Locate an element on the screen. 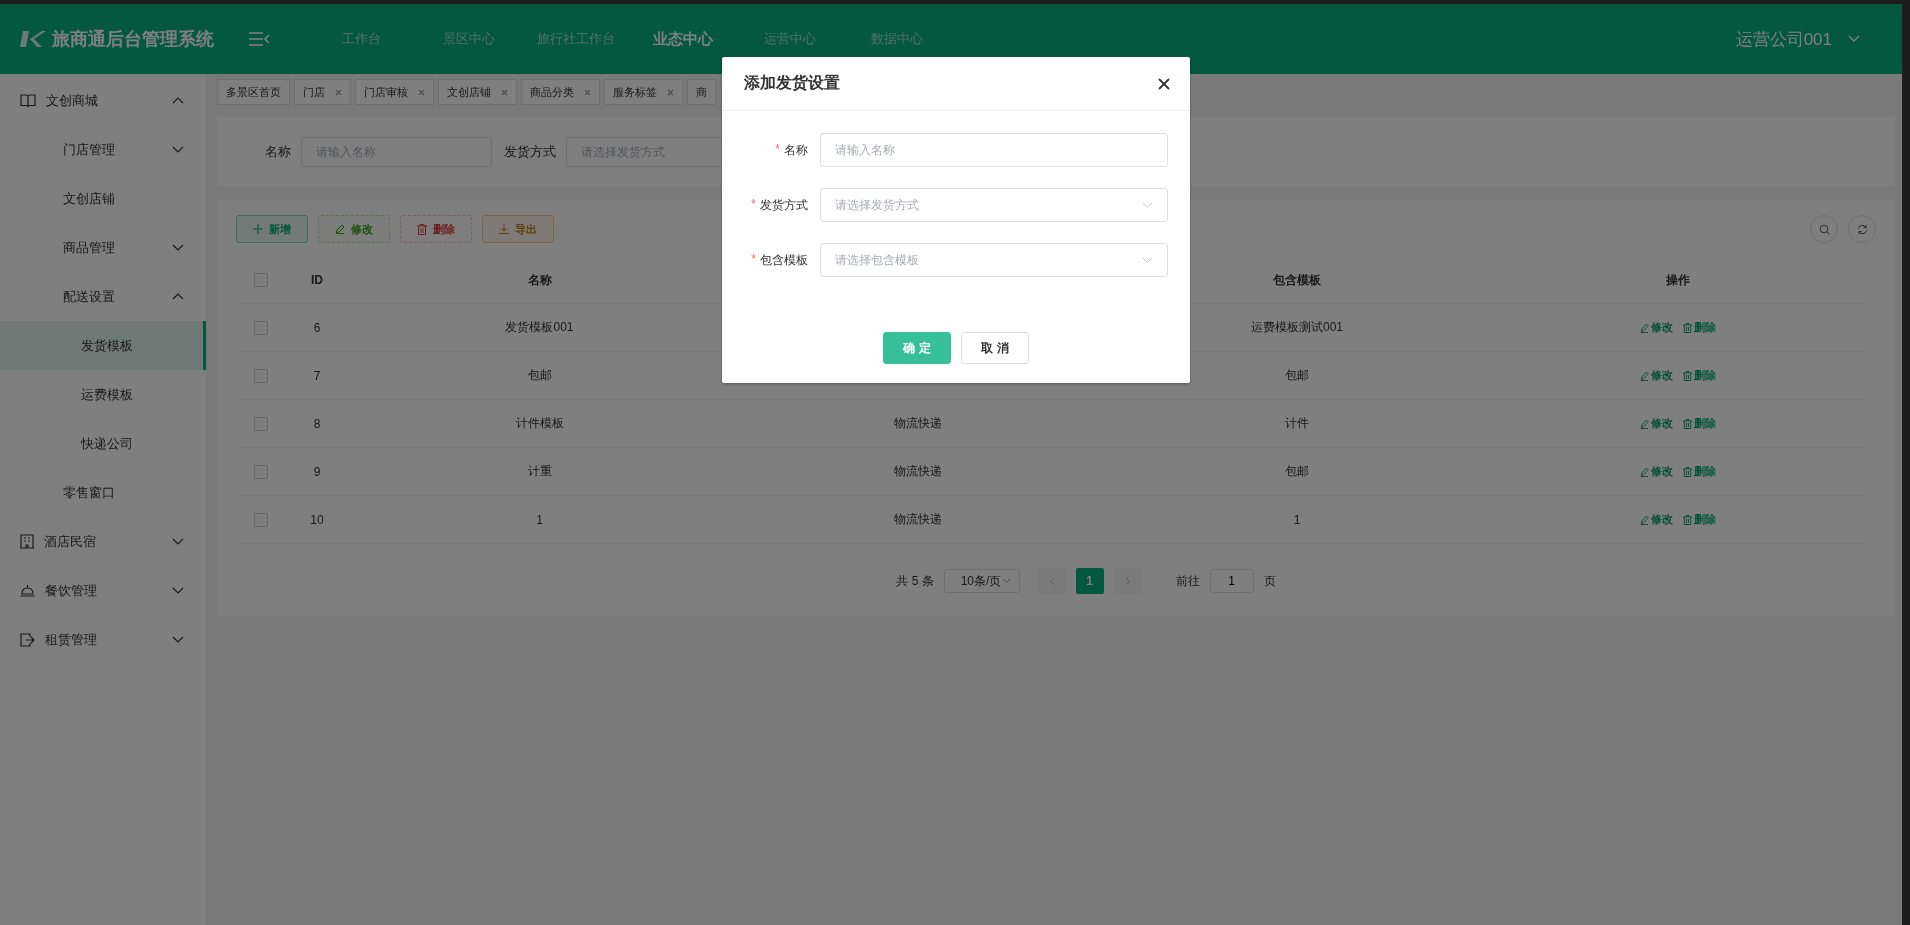  input-field: 请输入名称 is located at coordinates (994, 150).